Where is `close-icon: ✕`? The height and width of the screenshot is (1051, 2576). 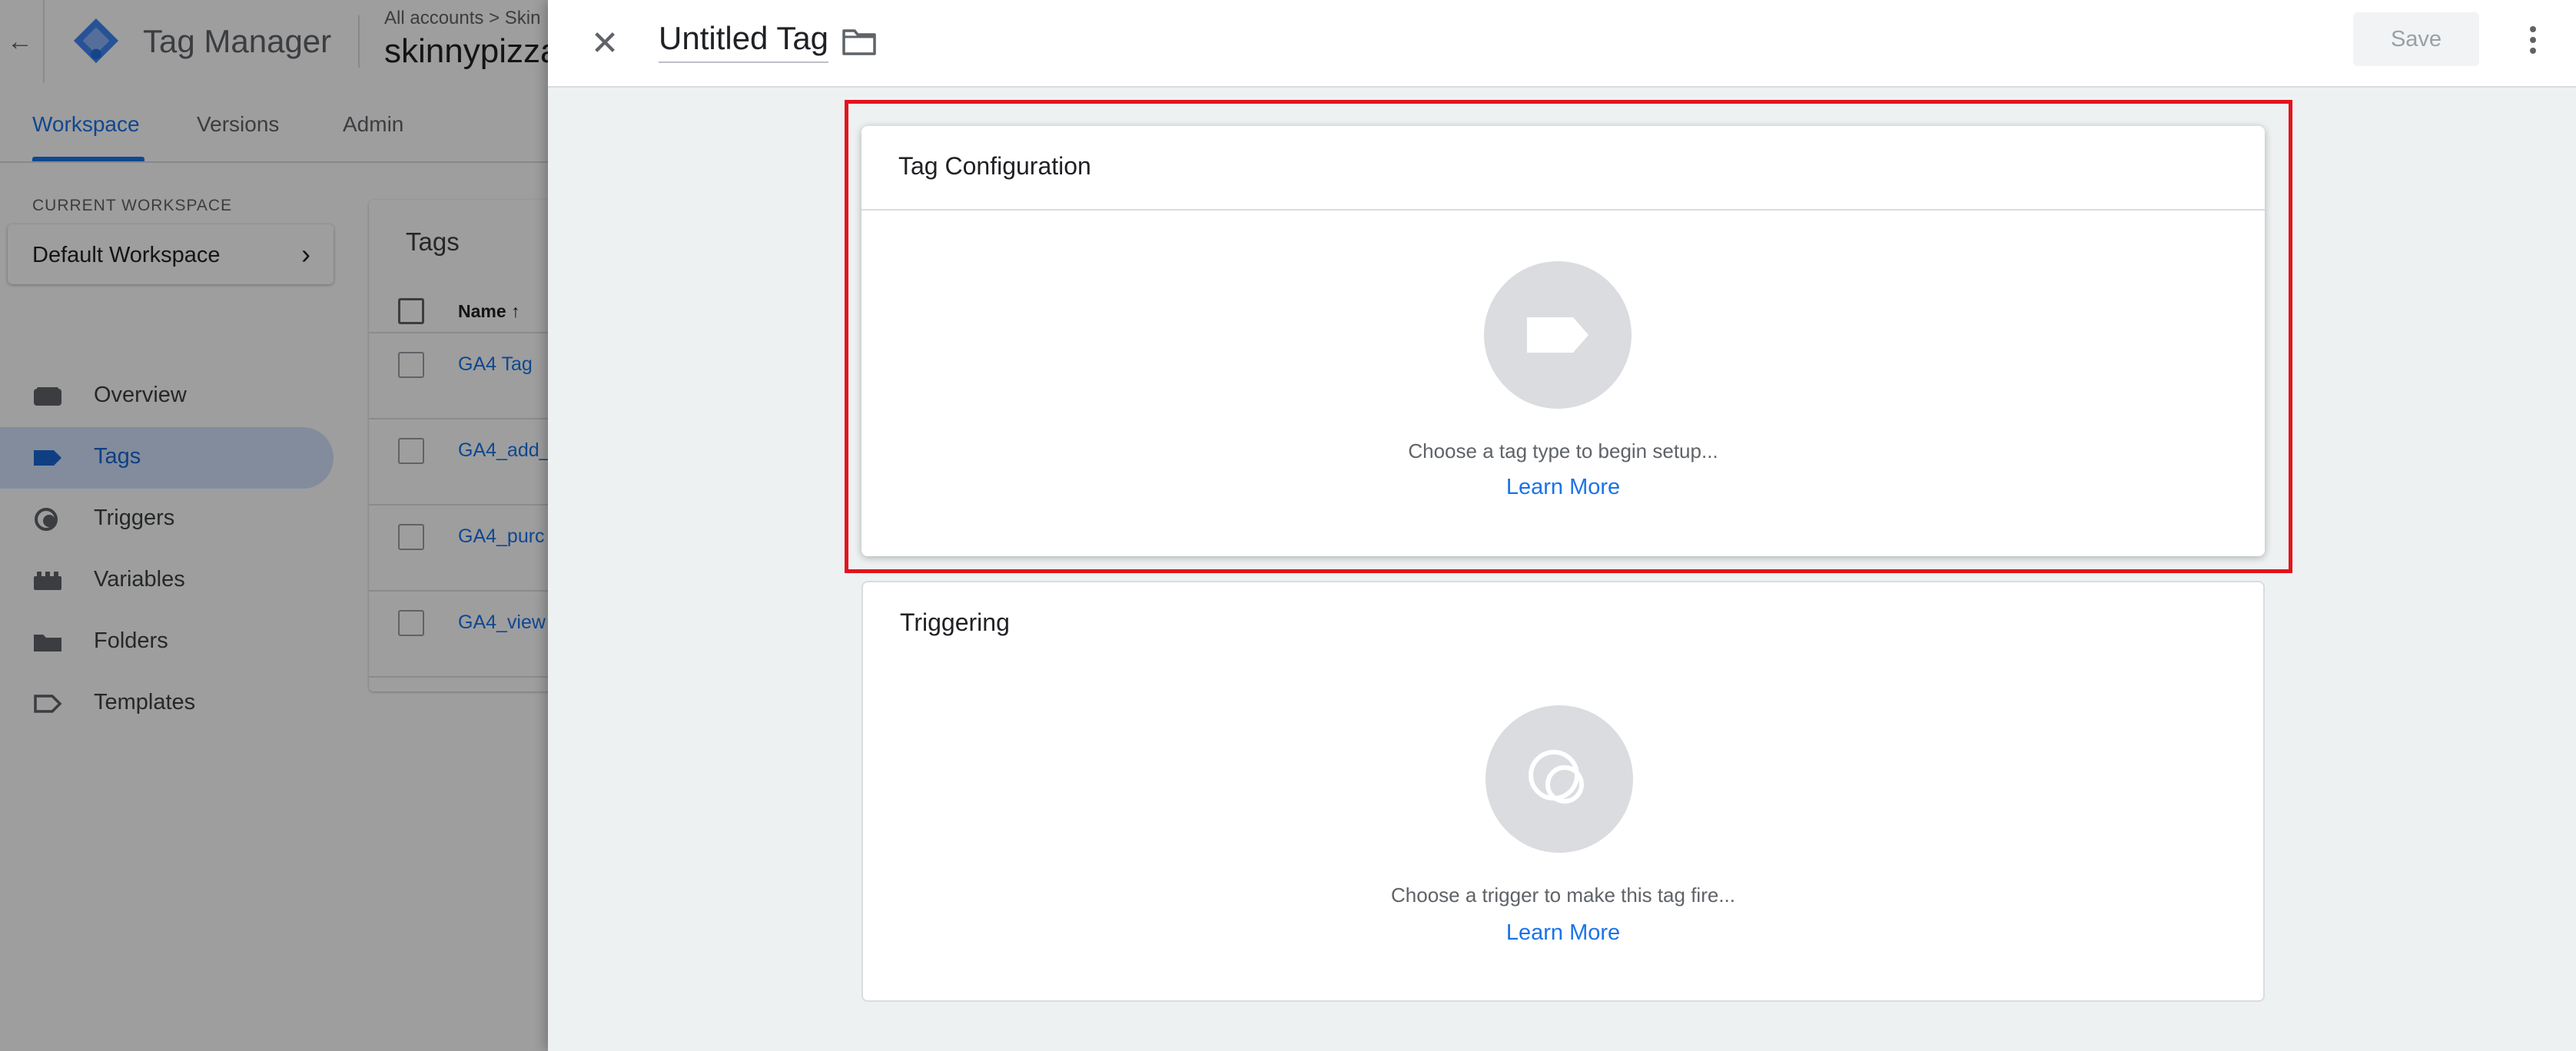
close-icon: ✕ is located at coordinates (605, 43).